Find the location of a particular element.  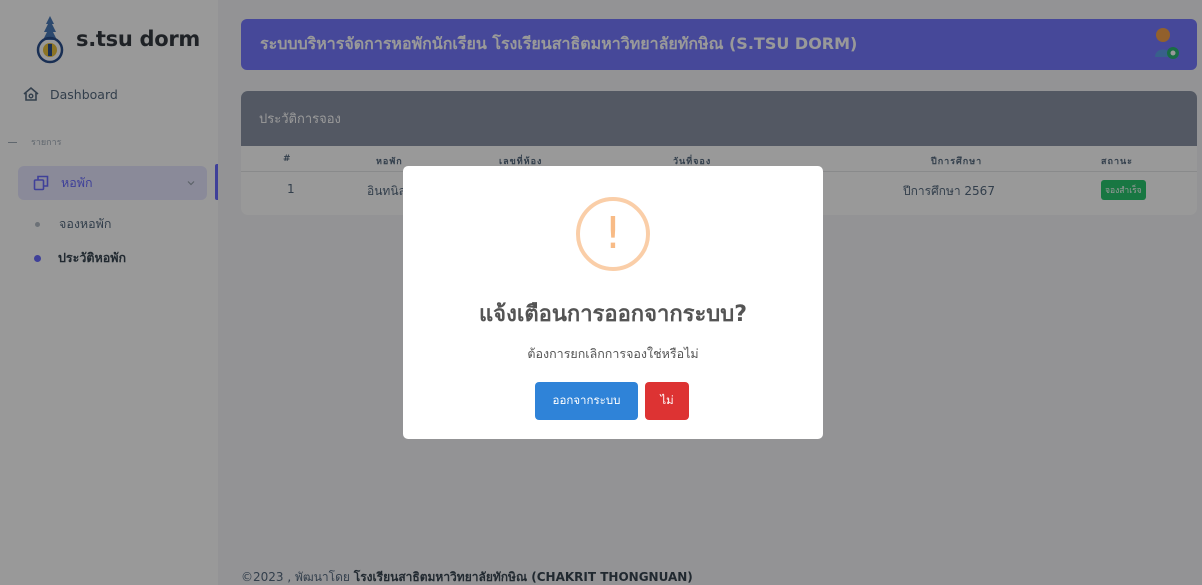

dialog-message: ต้องการยกเลิกการจองใช่หรือไม่ is located at coordinates (613, 353).